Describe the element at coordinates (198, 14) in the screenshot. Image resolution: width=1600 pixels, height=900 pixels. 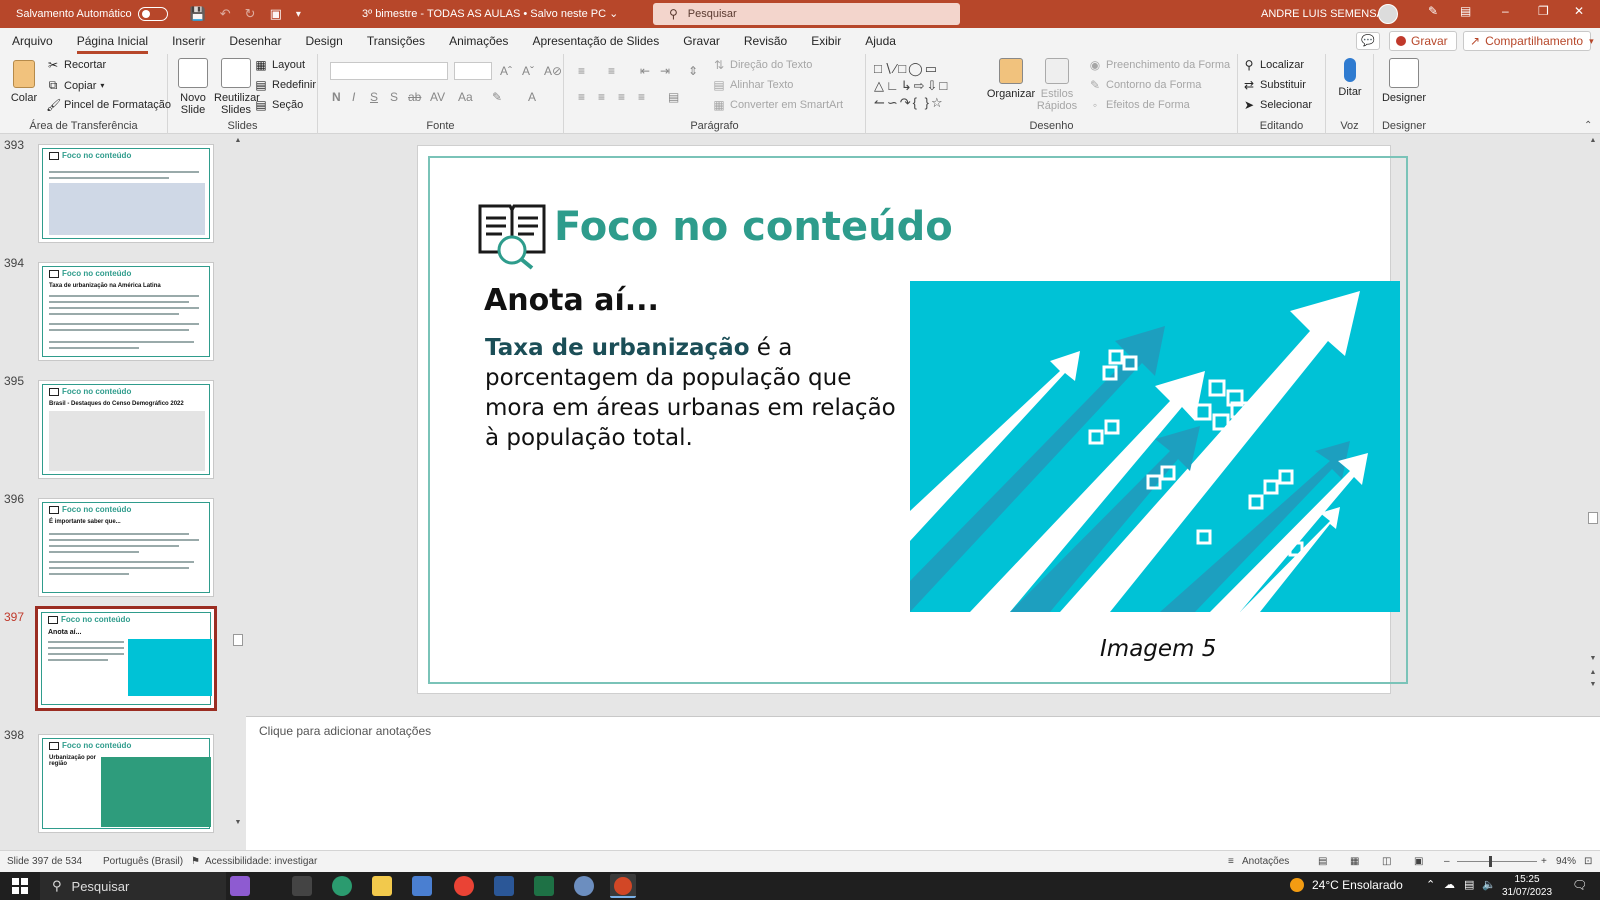
I see `save-icon: 💾` at that location.